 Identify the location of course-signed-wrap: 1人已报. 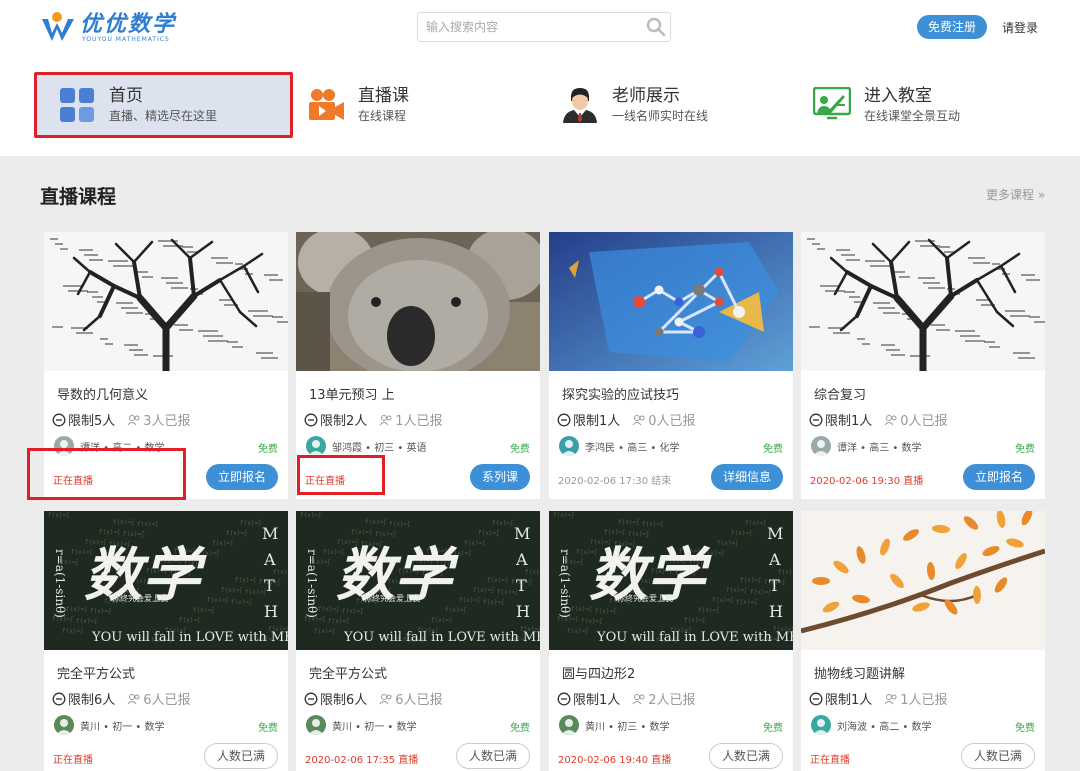
(411, 419).